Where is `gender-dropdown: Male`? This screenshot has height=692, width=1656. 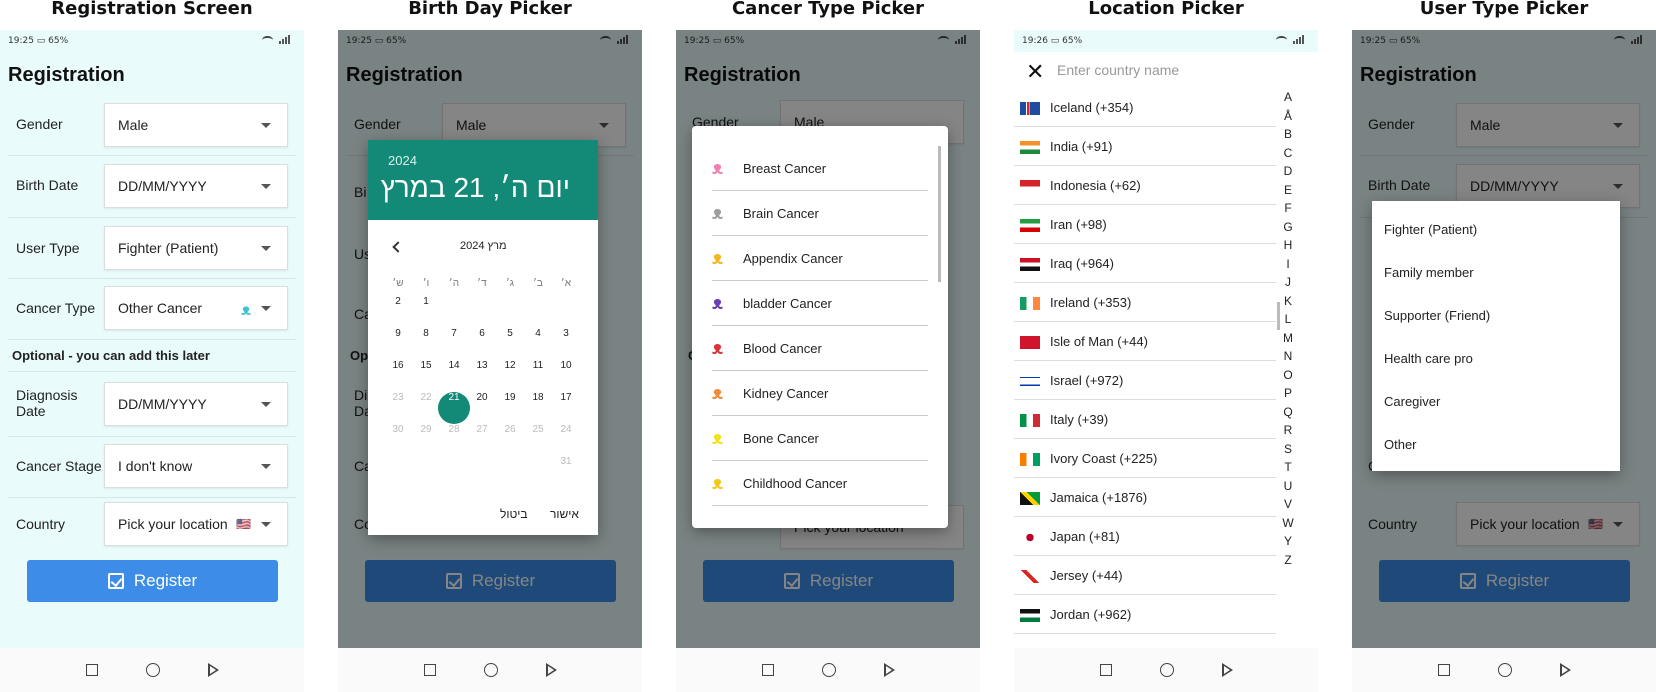 gender-dropdown: Male is located at coordinates (196, 125).